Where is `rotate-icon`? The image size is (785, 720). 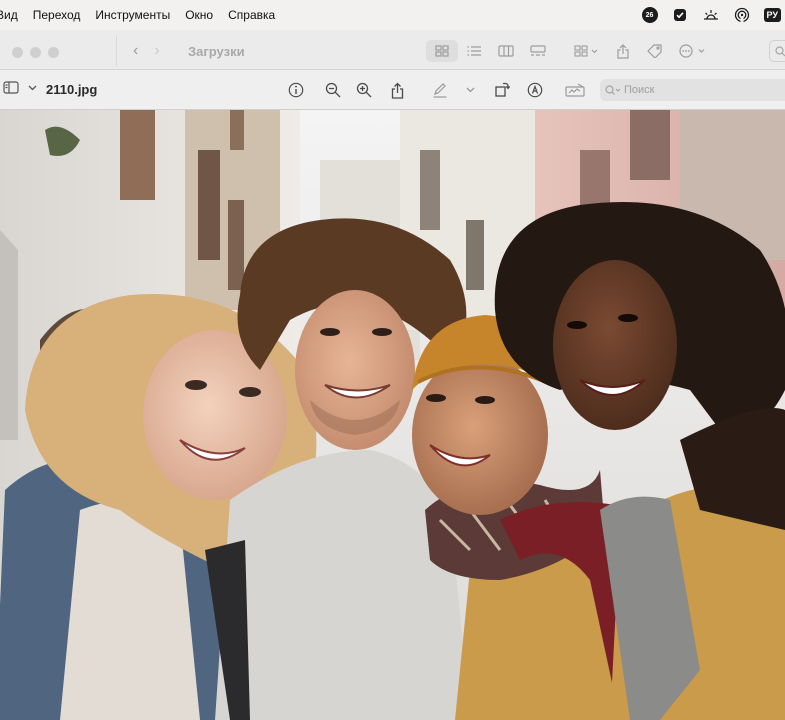 rotate-icon is located at coordinates (502, 89).